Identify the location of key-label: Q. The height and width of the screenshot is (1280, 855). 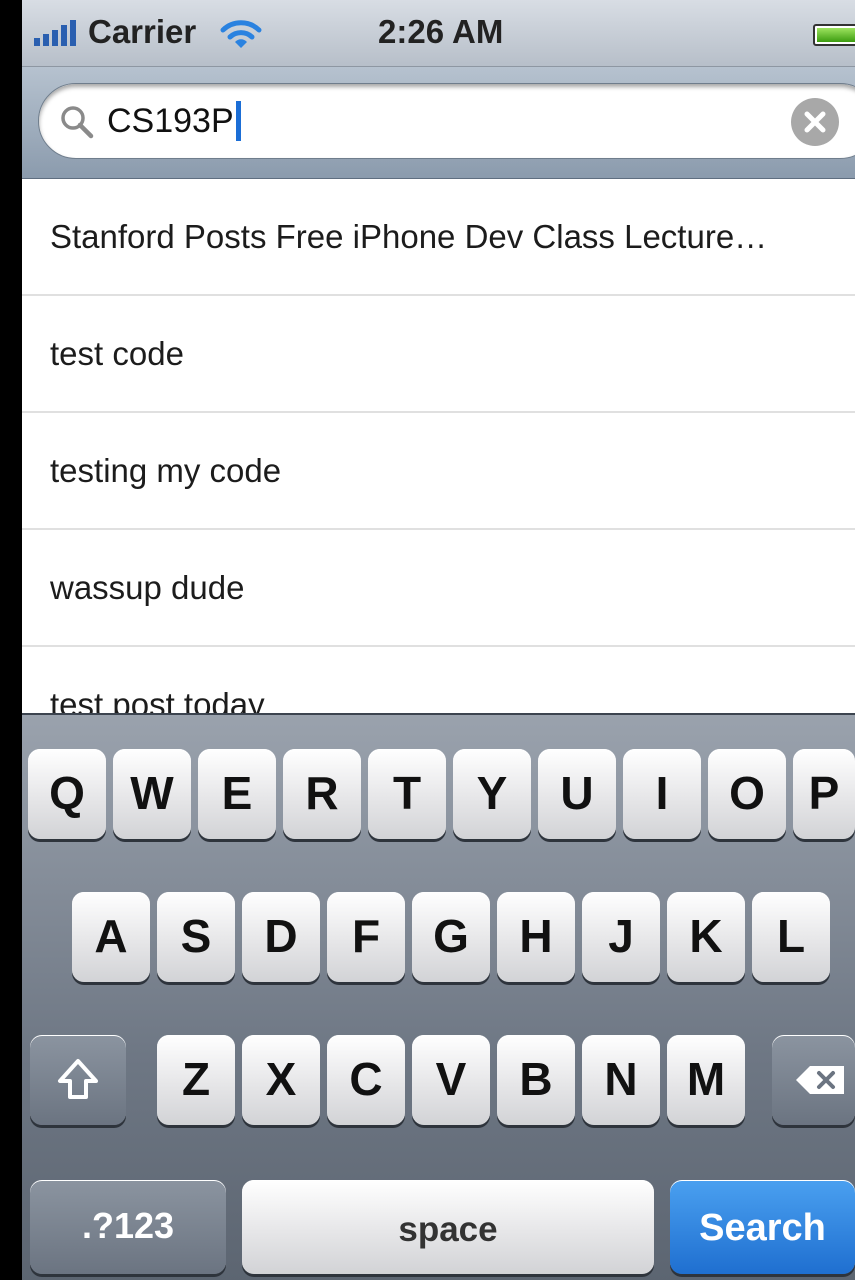
(67, 793).